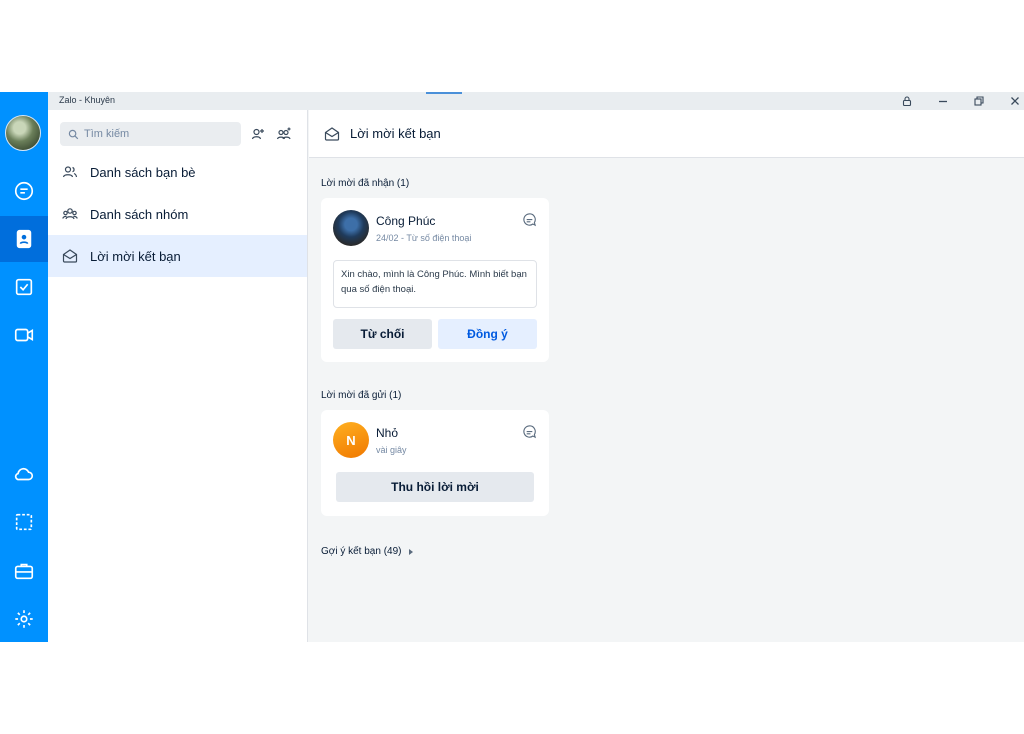 This screenshot has width=1024, height=734. I want to click on received-section-label: Lời mời đã nhận (1), so click(365, 183).